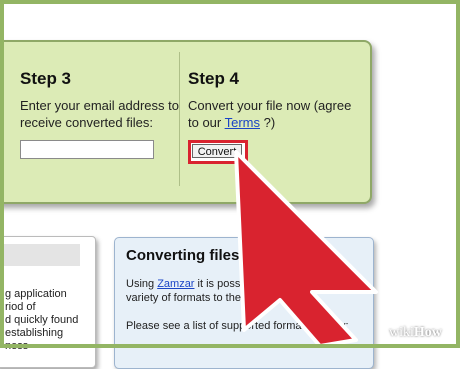 The width and height of the screenshot is (460, 369). I want to click on wikihow-watermark: wikiHow, so click(415, 333).